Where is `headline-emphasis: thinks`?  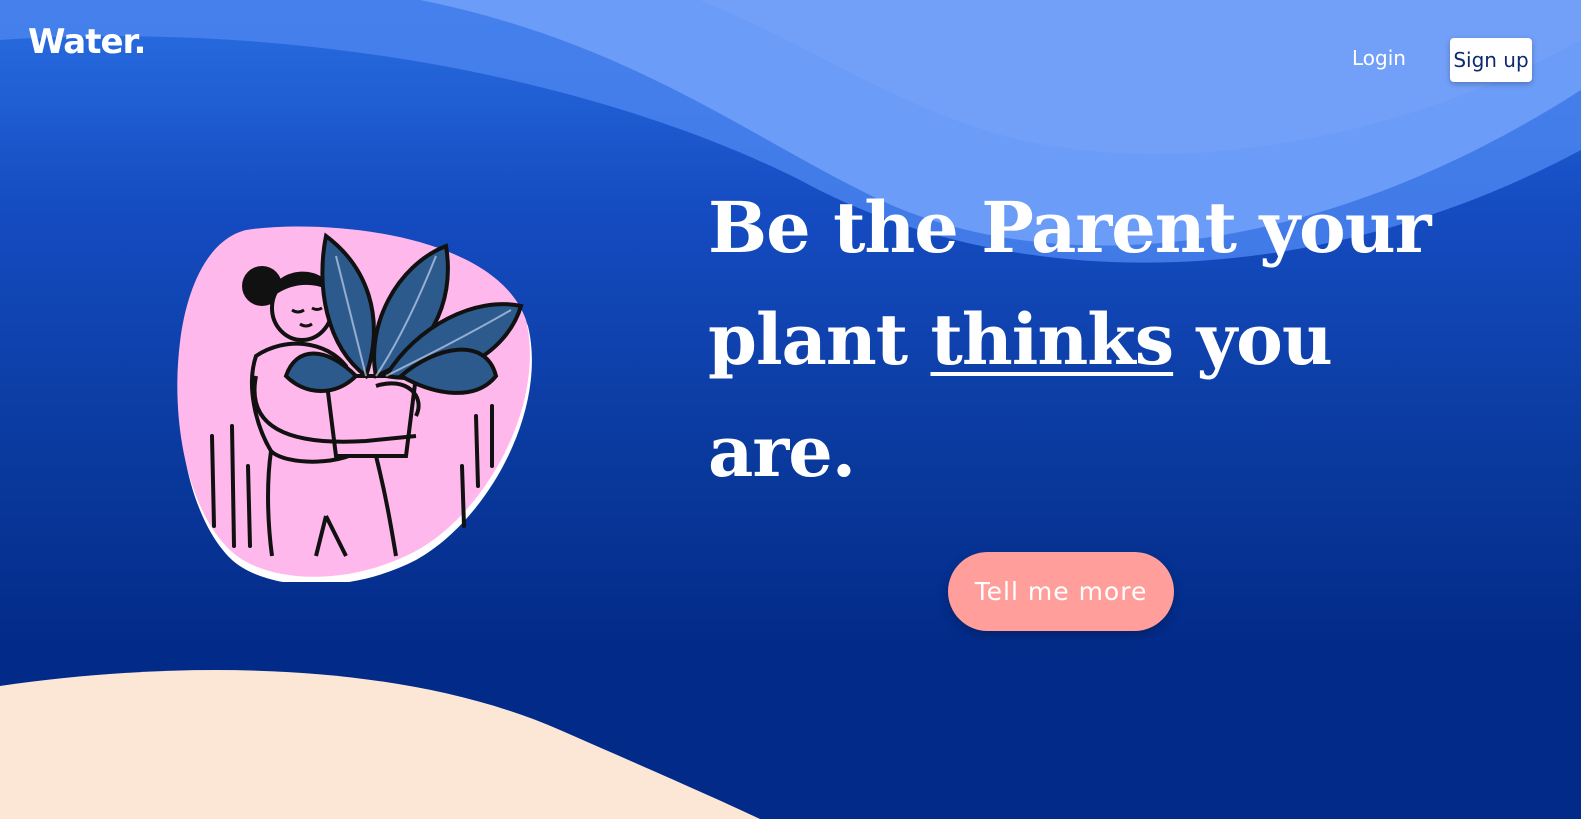
headline-emphasis: thinks is located at coordinates (1052, 339).